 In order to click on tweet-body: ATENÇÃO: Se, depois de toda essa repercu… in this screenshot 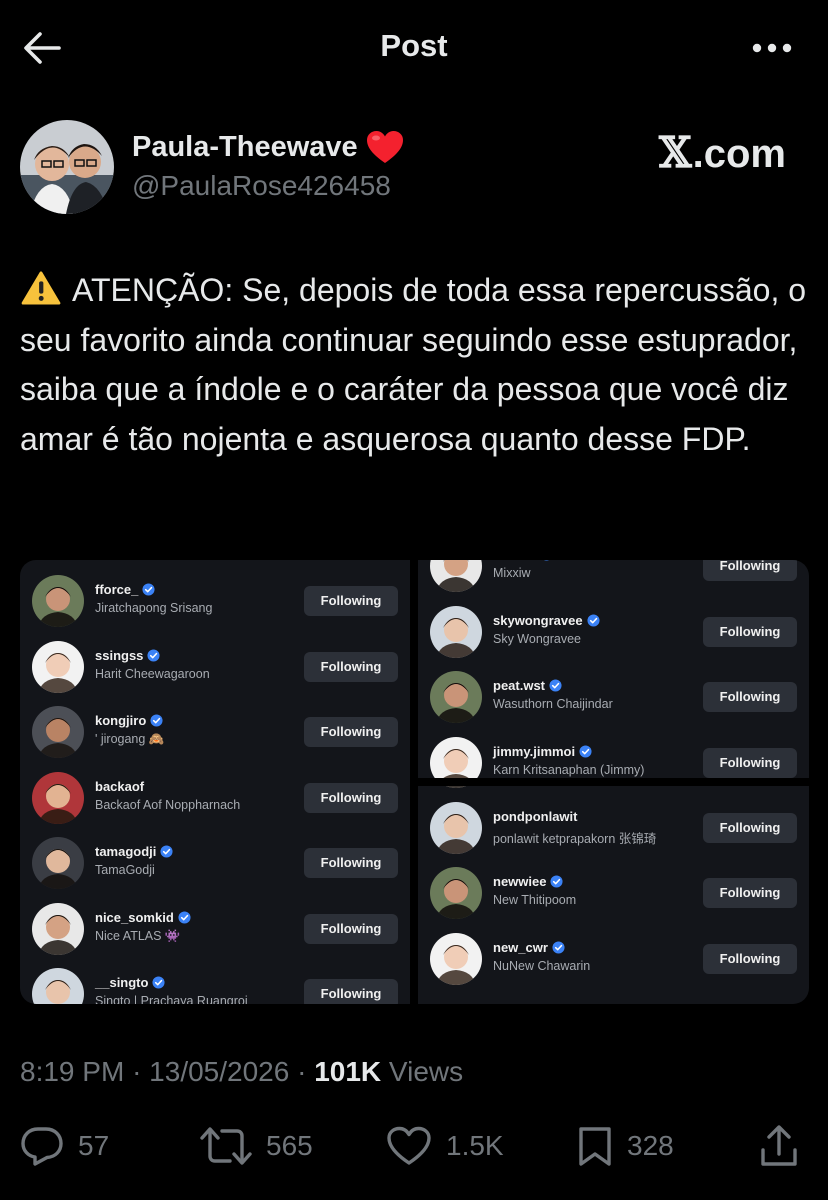, I will do `click(413, 364)`.